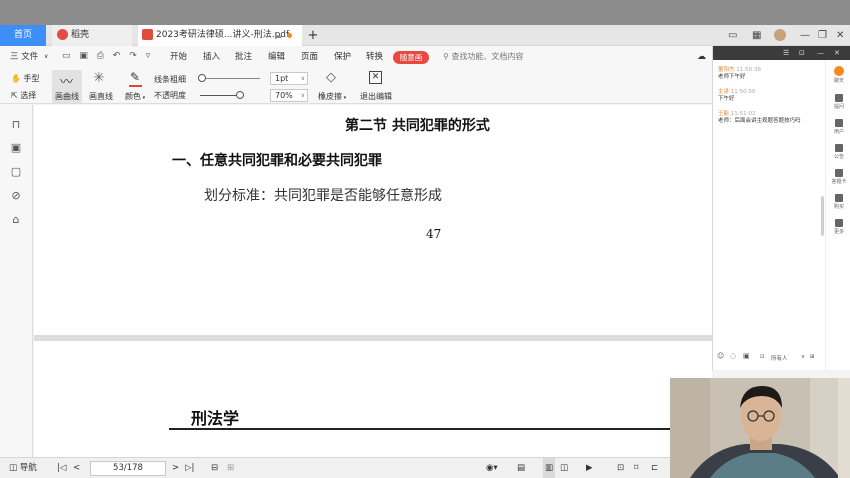  I want to click on menu-protect: 保护, so click(342, 57).